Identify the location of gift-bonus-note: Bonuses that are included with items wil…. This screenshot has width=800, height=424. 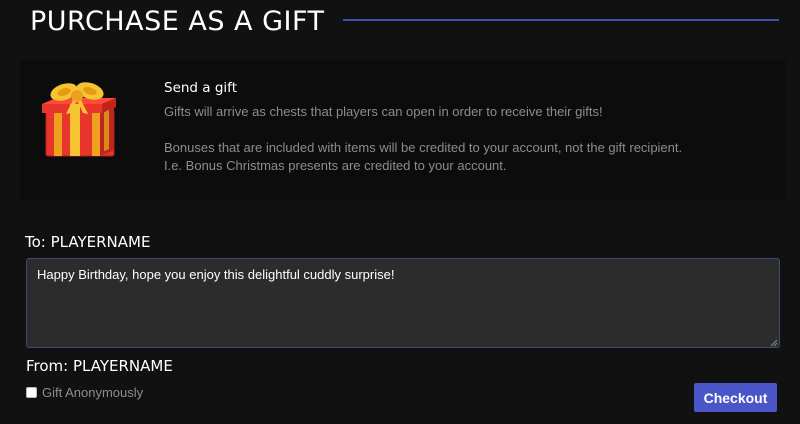
(423, 147).